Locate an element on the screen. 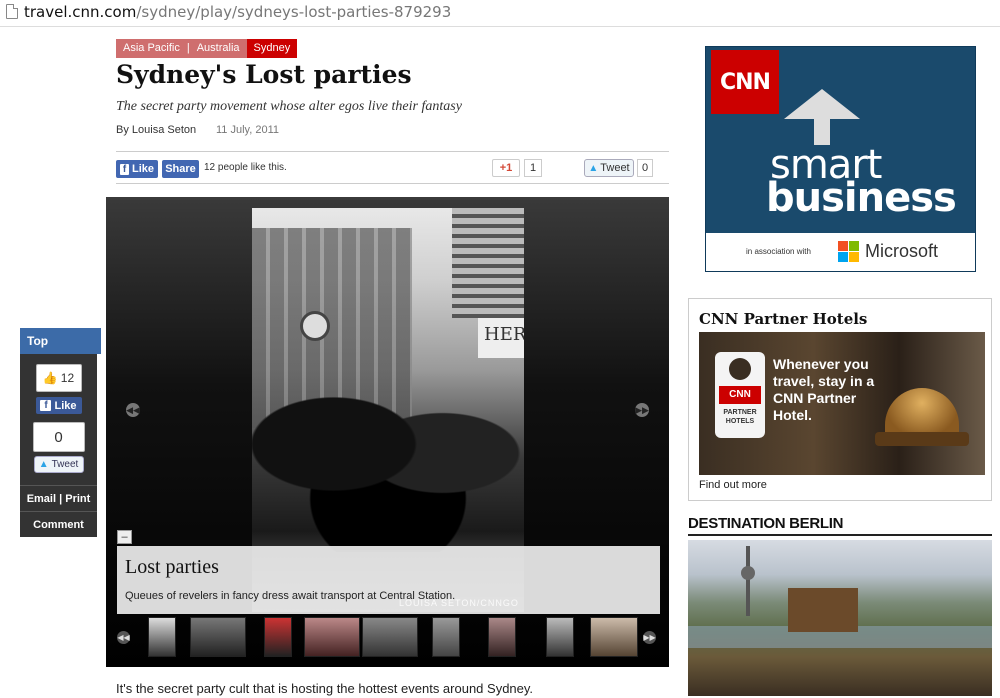 This screenshot has width=1000, height=698. cnn-logo: CNN is located at coordinates (745, 82).